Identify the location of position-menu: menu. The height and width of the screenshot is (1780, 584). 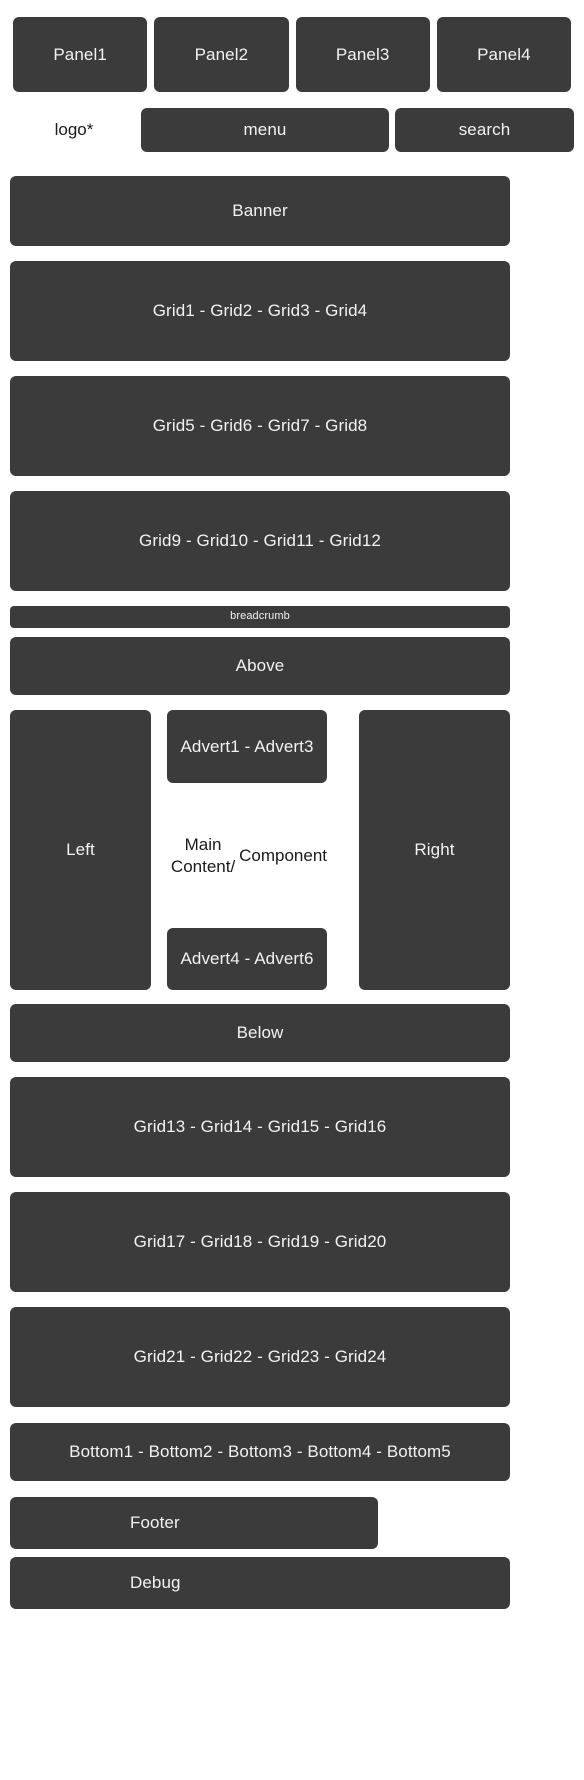
(265, 130).